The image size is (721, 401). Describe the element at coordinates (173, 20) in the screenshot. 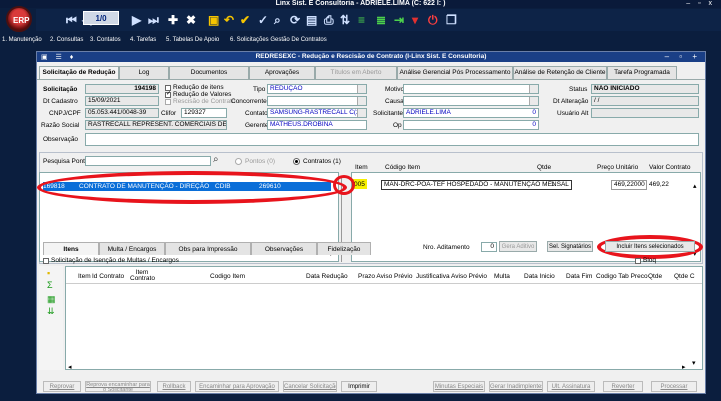

I see `add-icon: ✚` at that location.